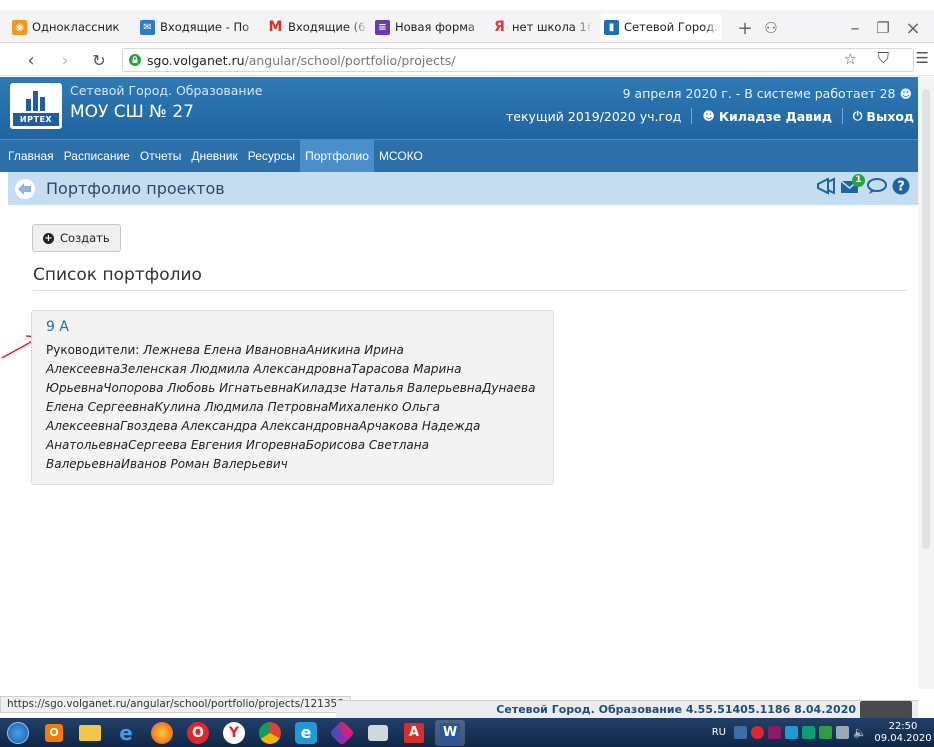 Image resolution: width=934 pixels, height=747 pixels. I want to click on irtech-logo: ИРТЕХ, so click(36, 106).